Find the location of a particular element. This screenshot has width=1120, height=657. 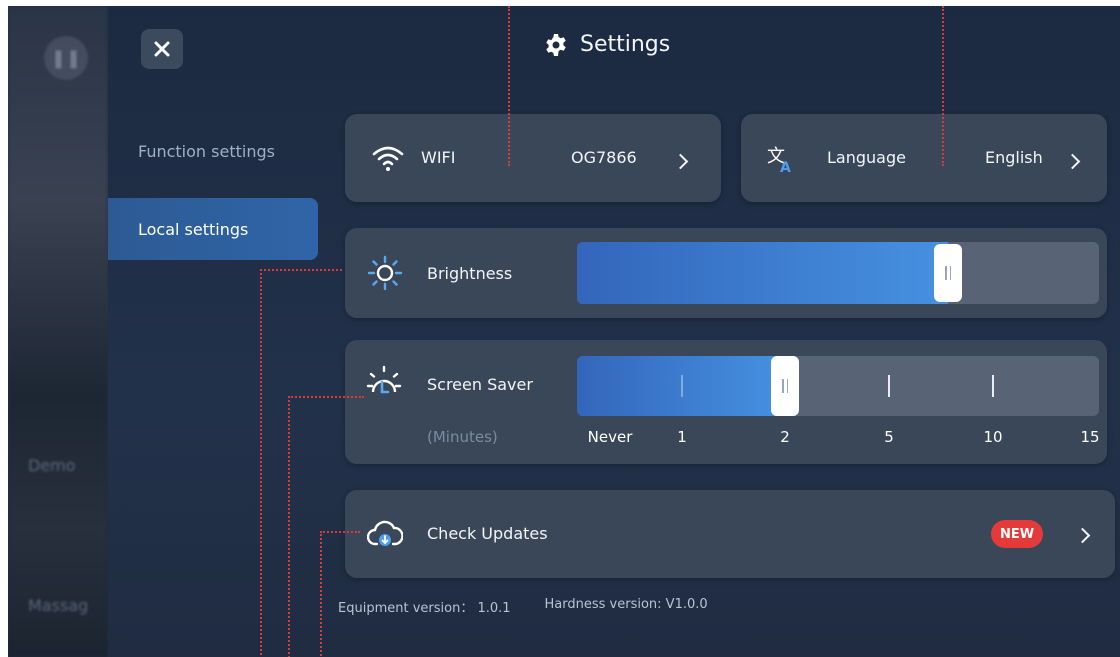

screen-saver-option-label: 1 is located at coordinates (682, 437).